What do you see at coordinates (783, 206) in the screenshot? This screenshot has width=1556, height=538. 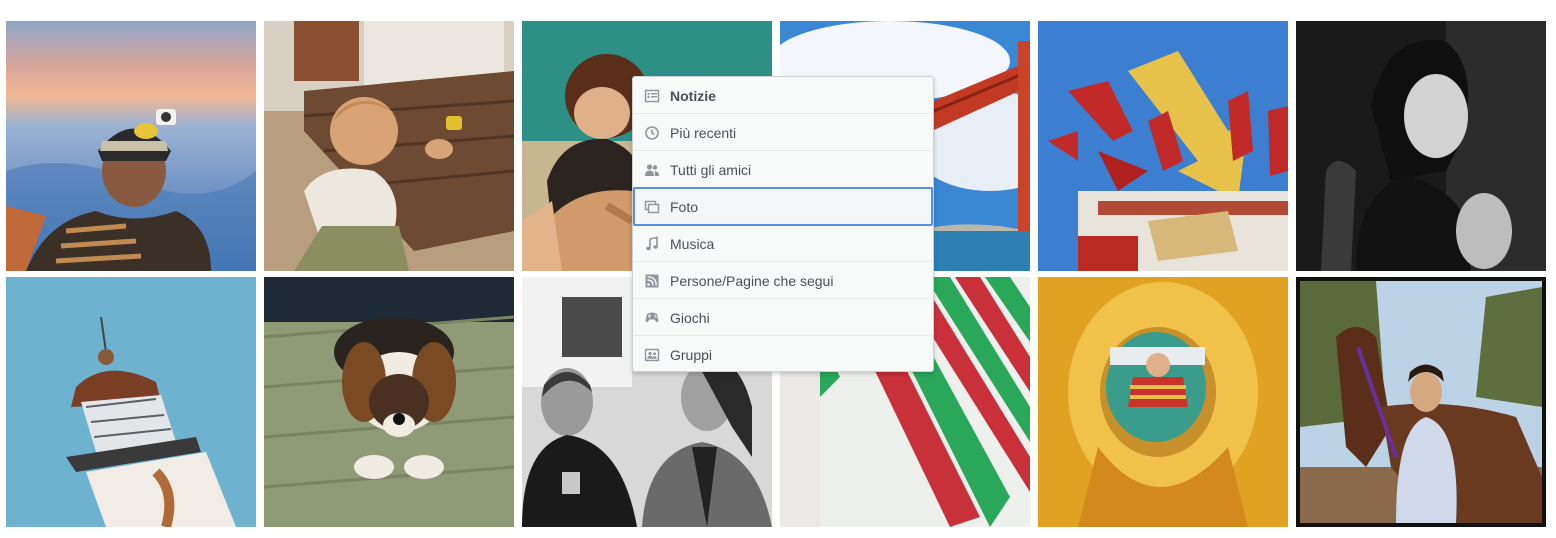 I see `menu-item-photos: Foto` at bounding box center [783, 206].